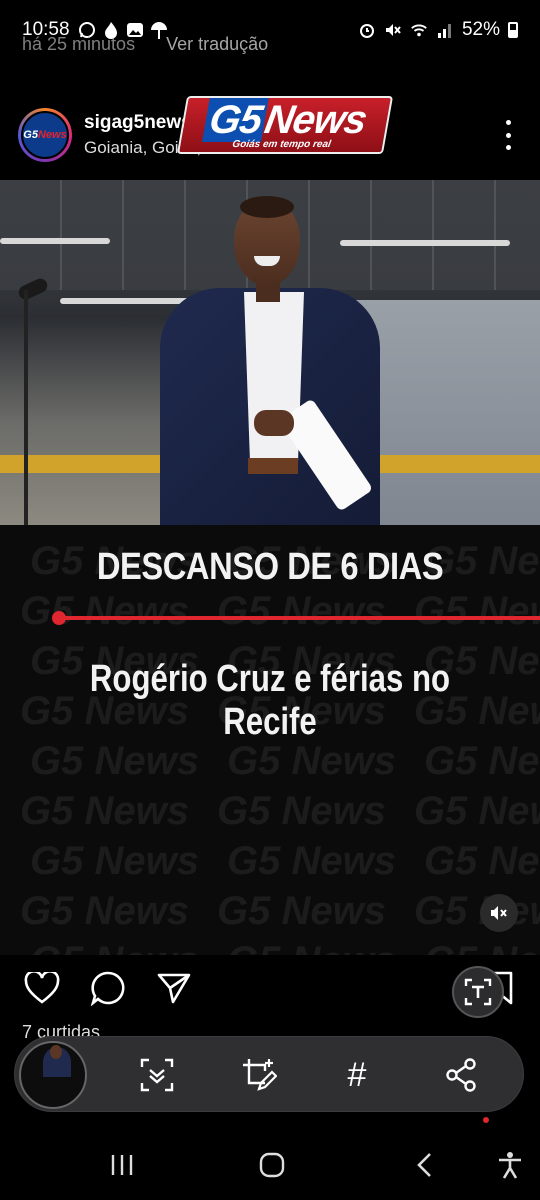 The height and width of the screenshot is (1200, 540). I want to click on mute-icon, so click(393, 30).